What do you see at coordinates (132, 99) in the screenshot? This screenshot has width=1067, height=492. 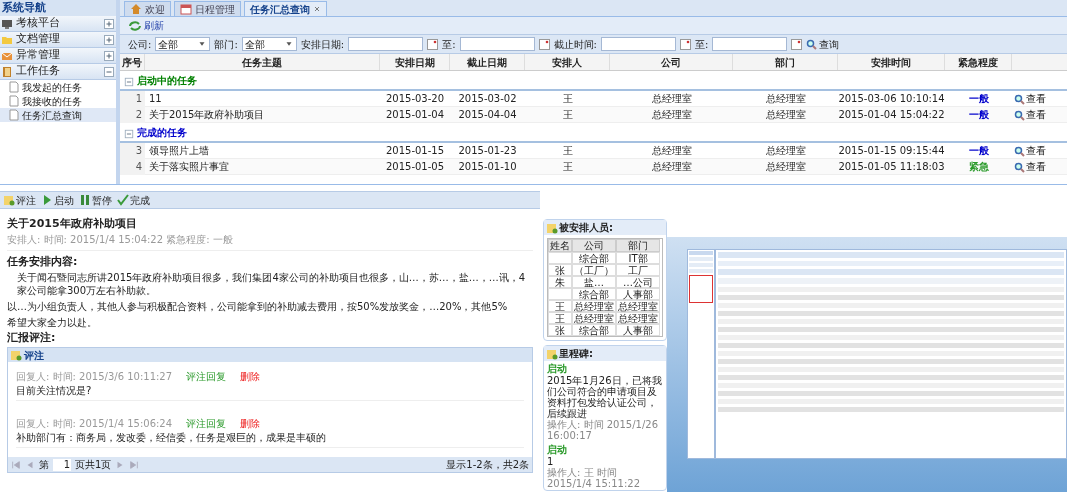 I see `row-number: 1` at bounding box center [132, 99].